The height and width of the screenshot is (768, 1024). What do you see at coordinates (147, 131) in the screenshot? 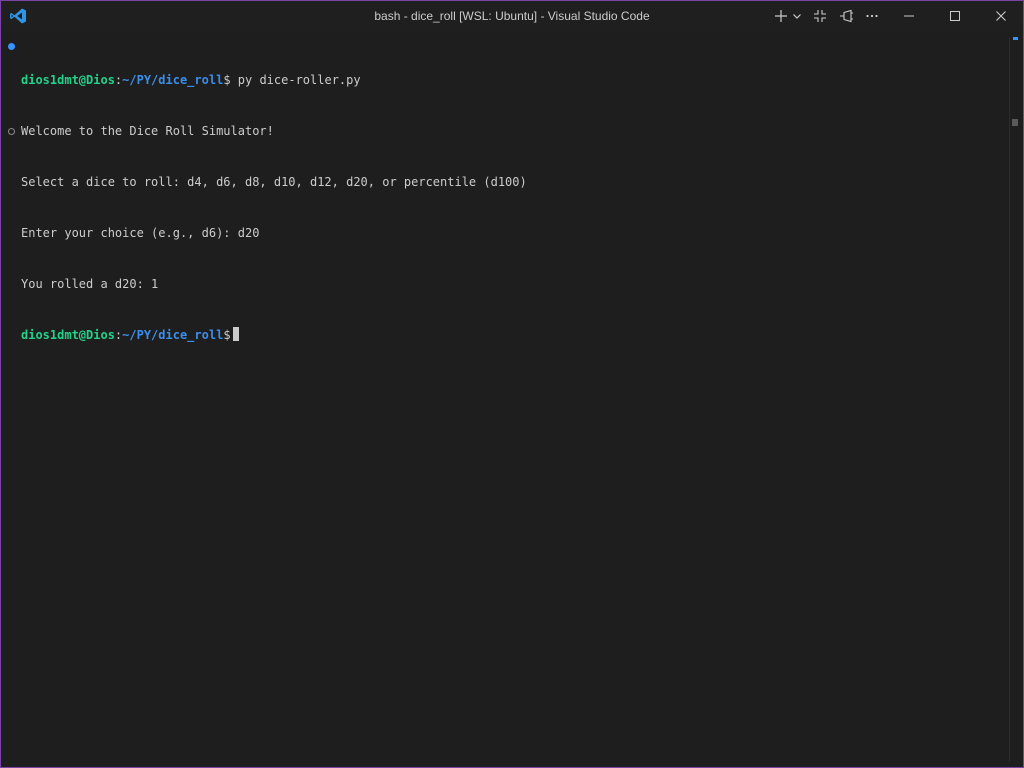
I see `output-line: Welcome to the Dice Roll Simulator!` at bounding box center [147, 131].